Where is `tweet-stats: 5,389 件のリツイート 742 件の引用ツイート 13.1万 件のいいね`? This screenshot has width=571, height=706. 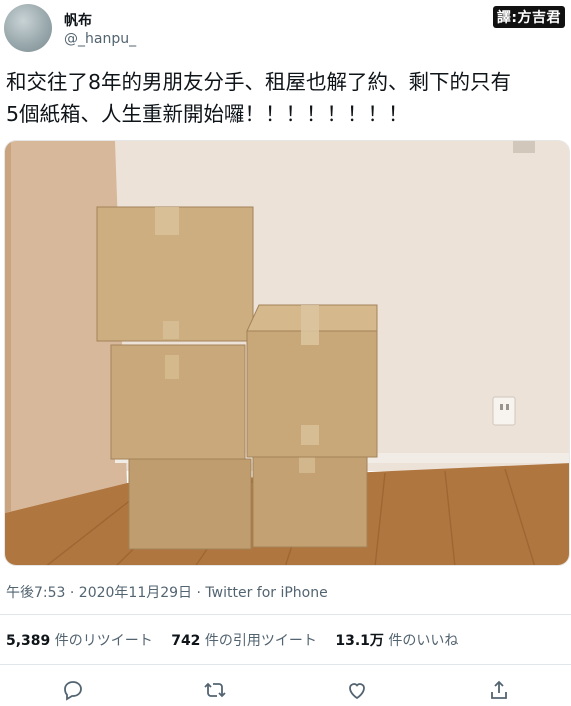
tweet-stats: 5,389 件のリツイート 742 件の引用ツイート 13.1万 件のいいね is located at coordinates (239, 640).